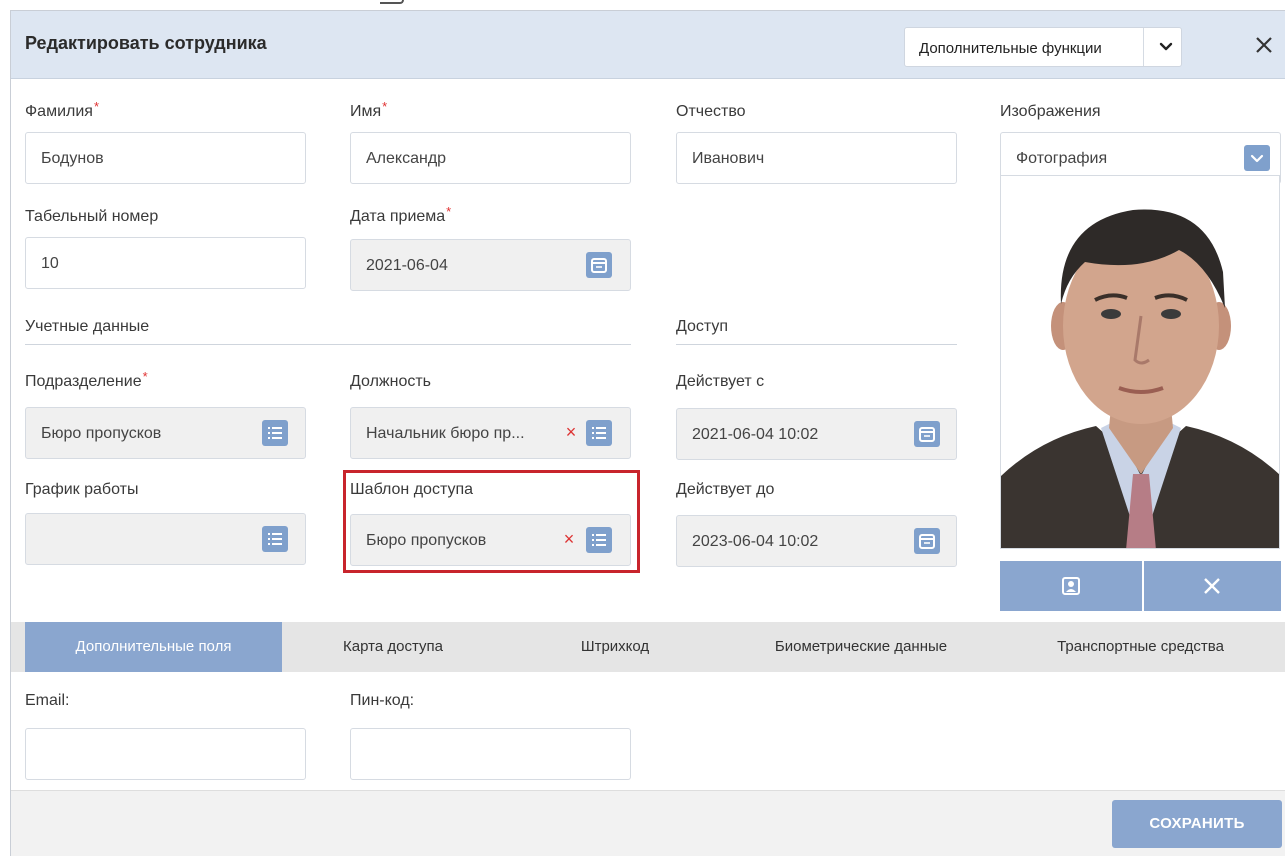 The height and width of the screenshot is (856, 1285). What do you see at coordinates (861, 647) in the screenshot?
I see `tab-biometric-data: Биометрические данные` at bounding box center [861, 647].